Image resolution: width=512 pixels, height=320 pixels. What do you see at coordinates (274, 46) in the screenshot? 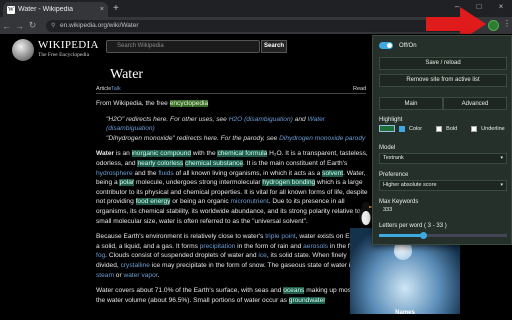
I see `search-button: Search` at bounding box center [274, 46].